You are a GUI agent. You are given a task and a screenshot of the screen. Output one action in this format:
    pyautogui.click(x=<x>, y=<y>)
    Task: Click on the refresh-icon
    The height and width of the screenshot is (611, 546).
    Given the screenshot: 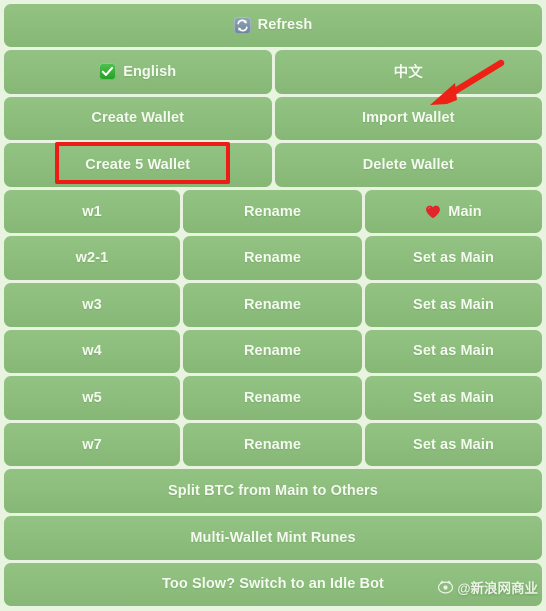 What is the action you would take?
    pyautogui.click(x=242, y=25)
    